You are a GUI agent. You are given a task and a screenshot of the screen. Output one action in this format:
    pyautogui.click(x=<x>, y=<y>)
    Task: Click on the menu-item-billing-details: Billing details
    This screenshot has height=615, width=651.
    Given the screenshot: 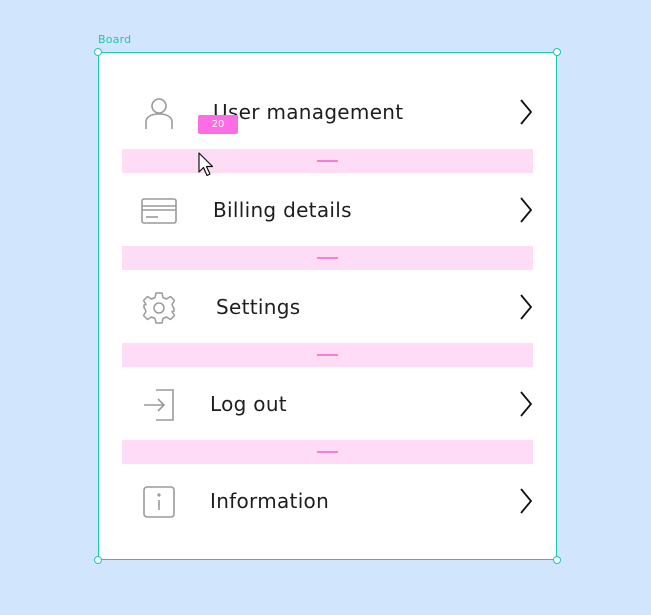 What is the action you would take?
    pyautogui.click(x=328, y=210)
    